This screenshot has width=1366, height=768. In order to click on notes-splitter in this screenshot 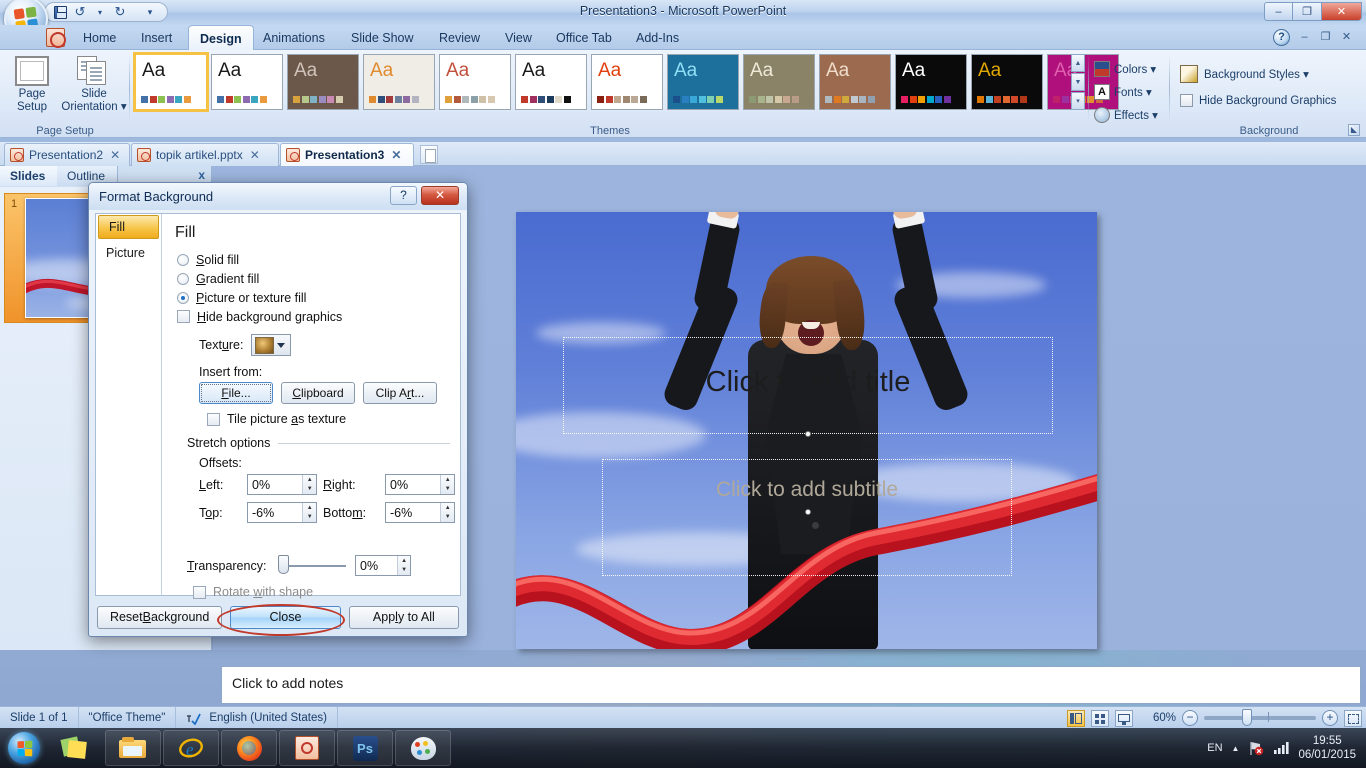, I will do `click(791, 659)`.